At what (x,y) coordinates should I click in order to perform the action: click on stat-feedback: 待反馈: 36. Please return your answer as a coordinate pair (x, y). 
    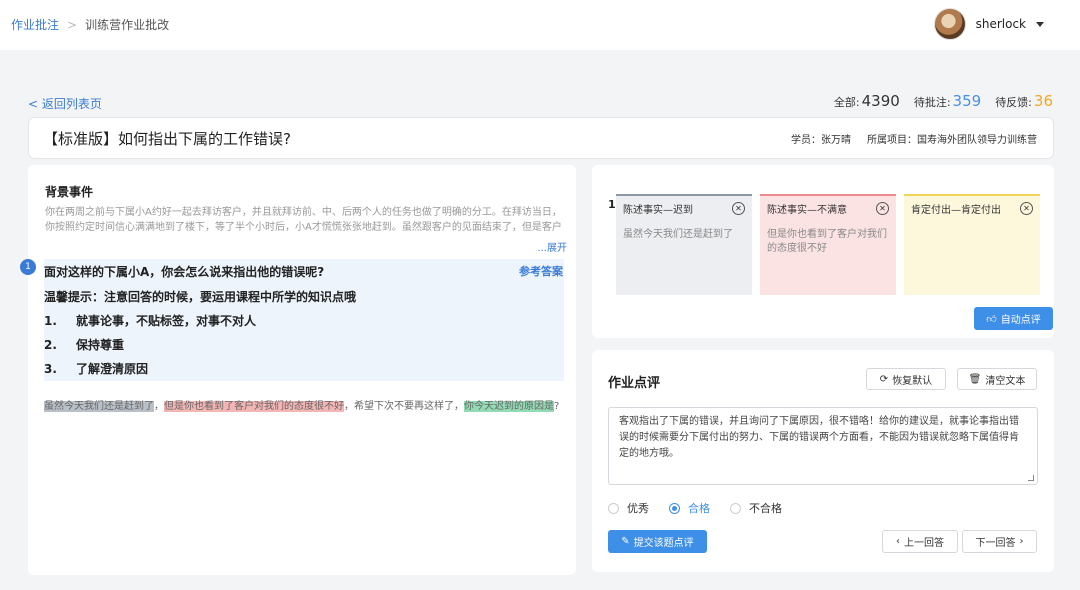
    Looking at the image, I should click on (1024, 101).